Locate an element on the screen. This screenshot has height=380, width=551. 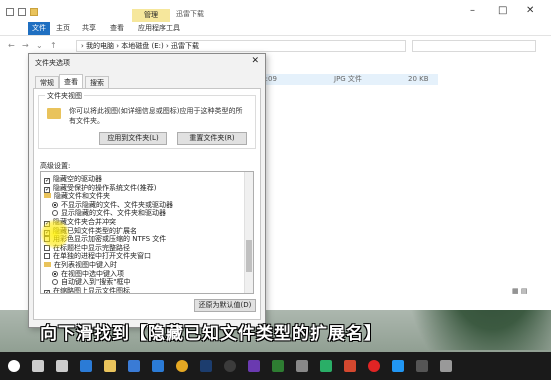
close-icon: ✕ is located at coordinates (530, 10).